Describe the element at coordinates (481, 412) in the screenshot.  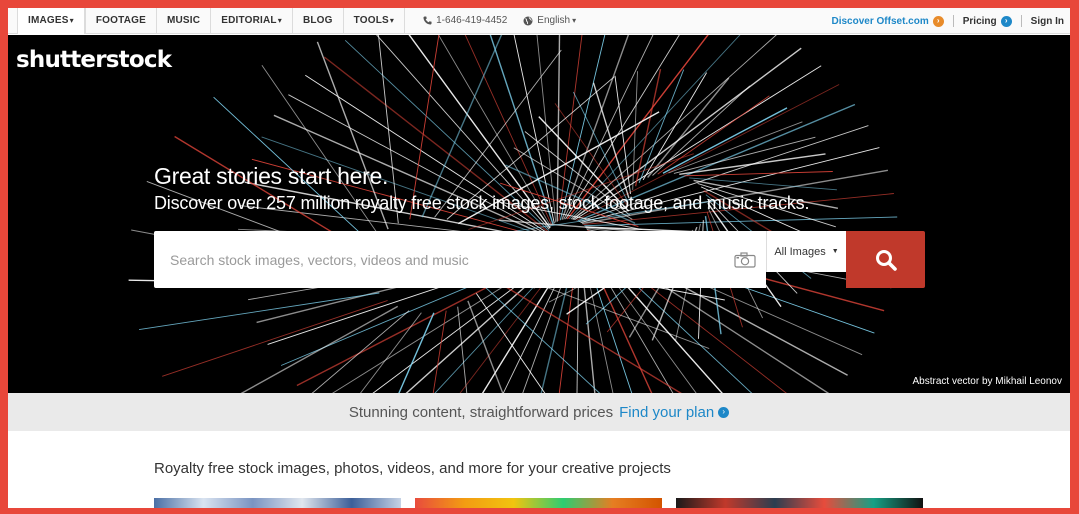
I see `promo-text: Stunning content, straightforward prices` at that location.